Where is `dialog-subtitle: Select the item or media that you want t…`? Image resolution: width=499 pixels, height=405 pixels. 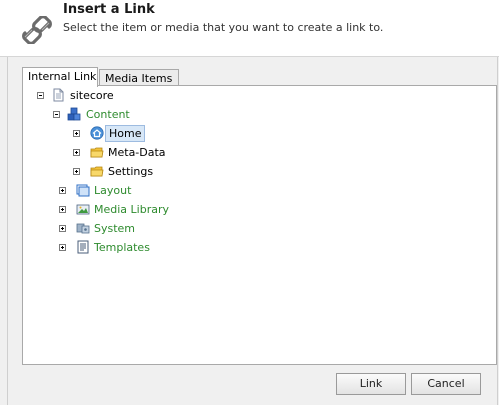 dialog-subtitle: Select the item or media that you want t… is located at coordinates (223, 27).